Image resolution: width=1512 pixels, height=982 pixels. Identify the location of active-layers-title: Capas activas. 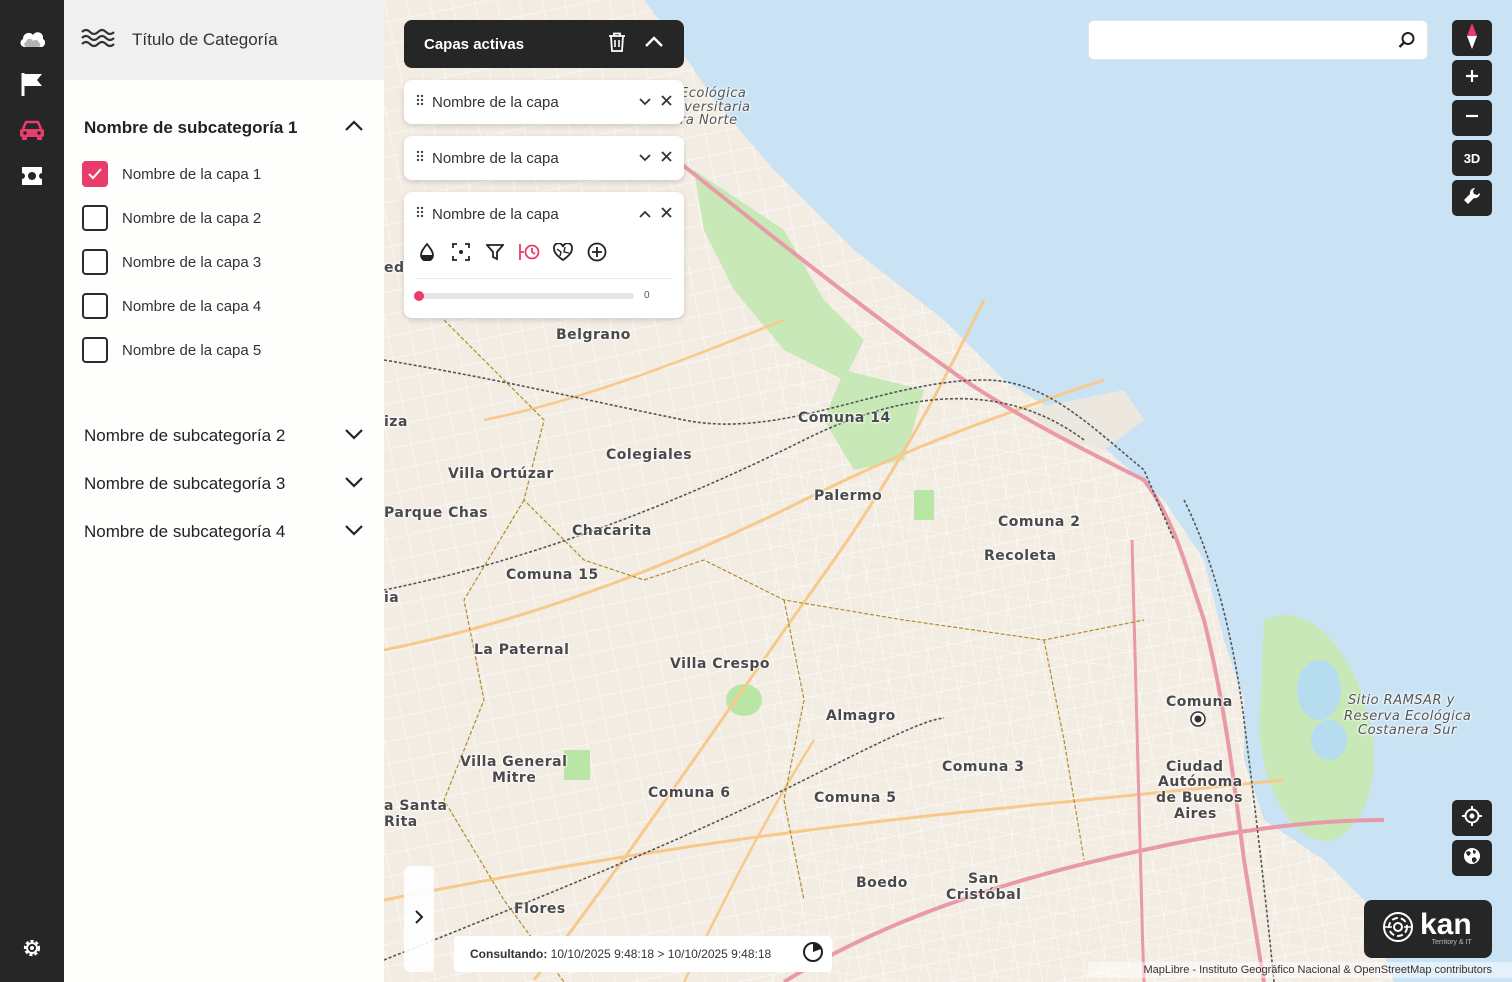
(474, 44).